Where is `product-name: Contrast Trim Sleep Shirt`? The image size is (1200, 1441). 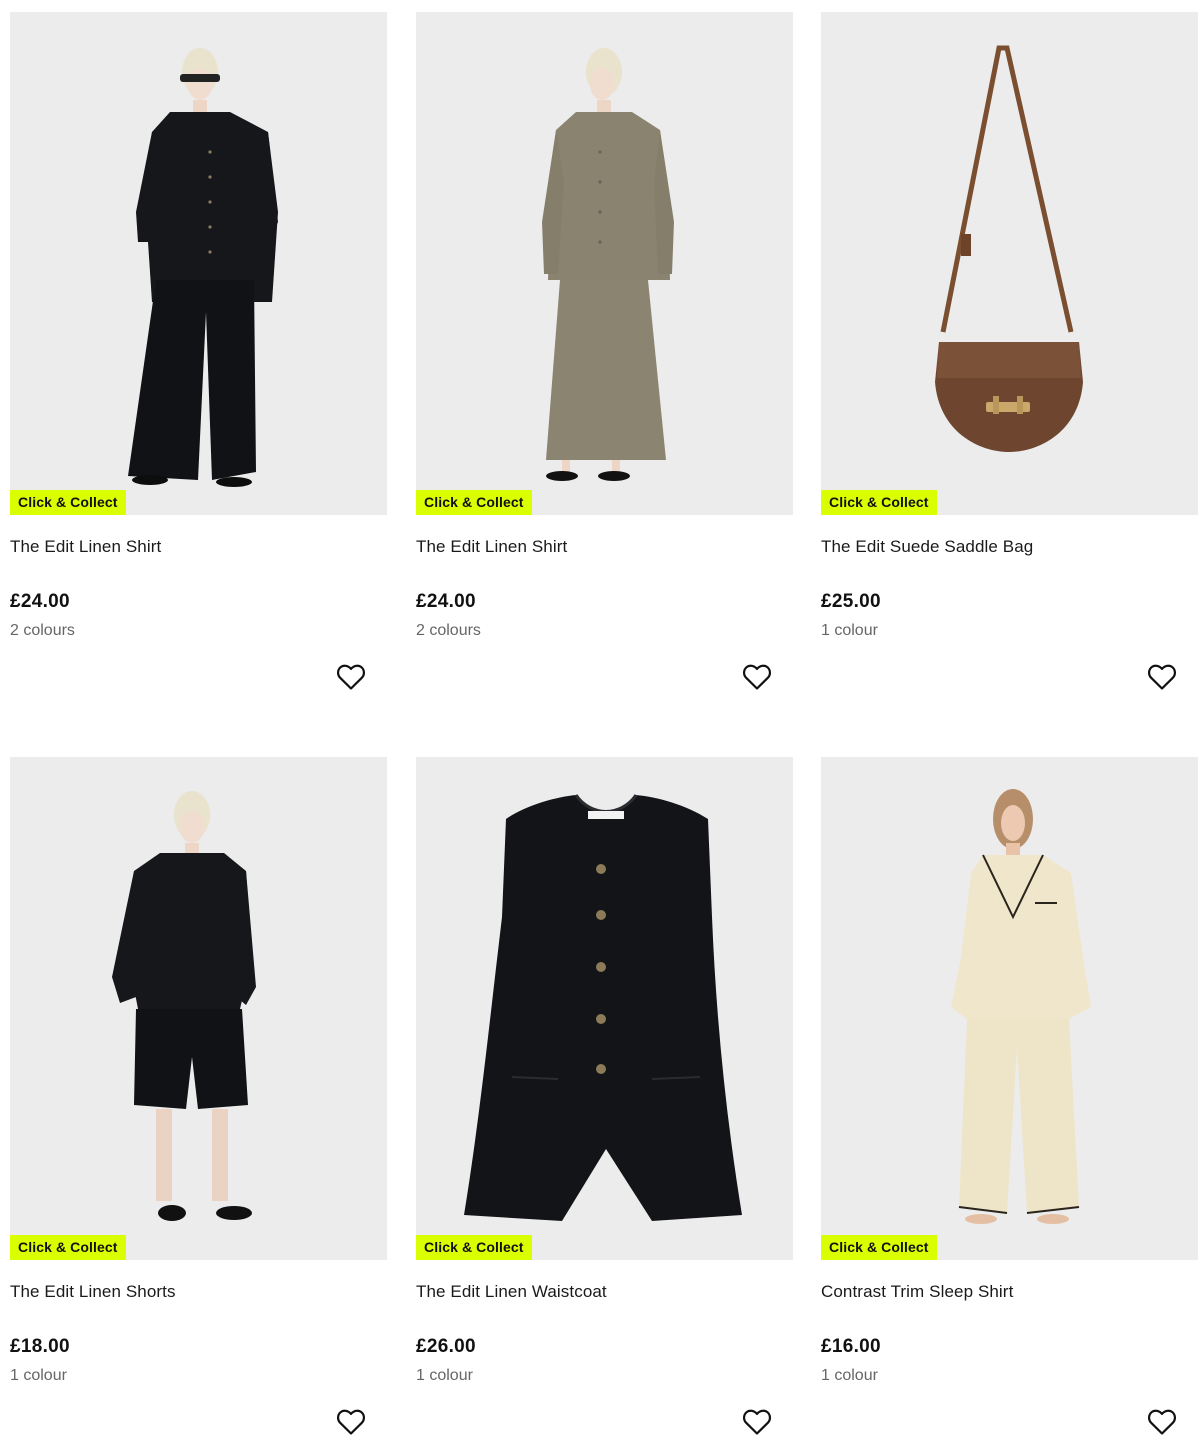 product-name: Contrast Trim Sleep Shirt is located at coordinates (917, 1292).